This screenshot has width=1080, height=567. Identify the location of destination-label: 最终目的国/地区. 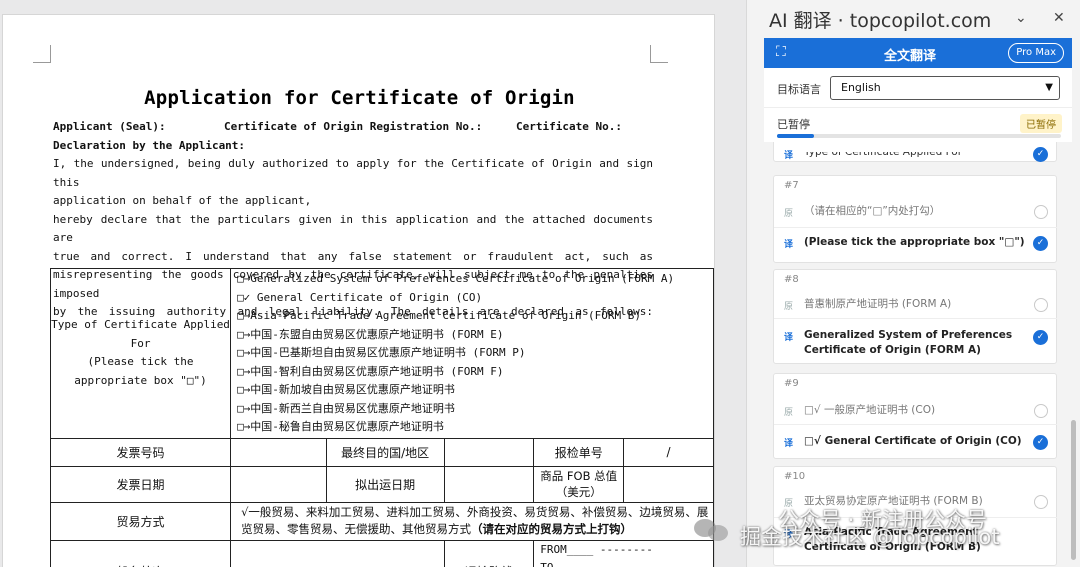
(385, 452).